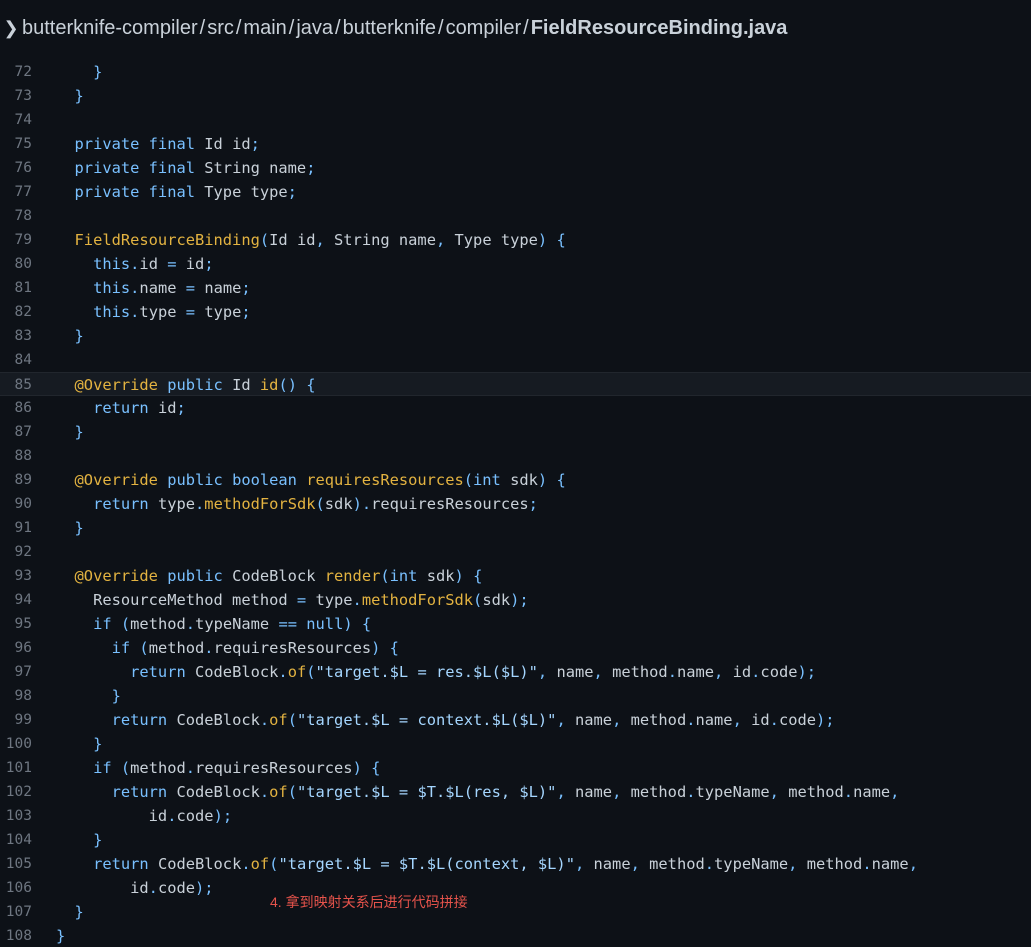  I want to click on line-number: 81, so click(23, 288).